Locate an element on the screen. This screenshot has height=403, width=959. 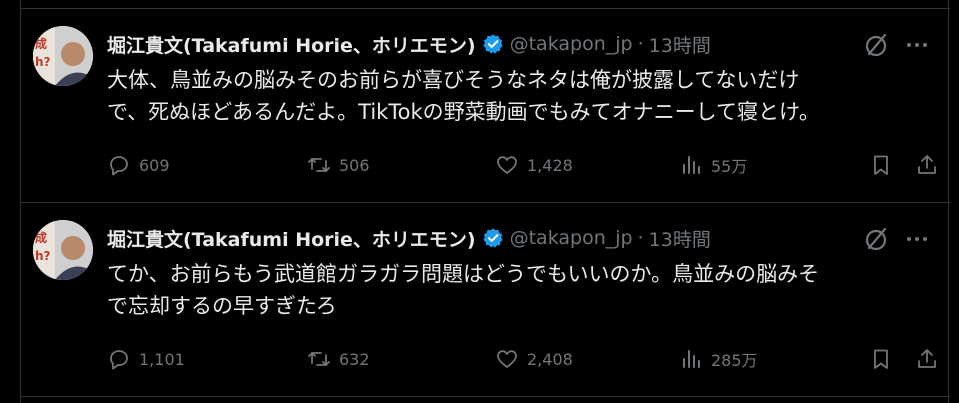
tweet-actions: 1,101 632 2,408 285万 is located at coordinates (522, 359).